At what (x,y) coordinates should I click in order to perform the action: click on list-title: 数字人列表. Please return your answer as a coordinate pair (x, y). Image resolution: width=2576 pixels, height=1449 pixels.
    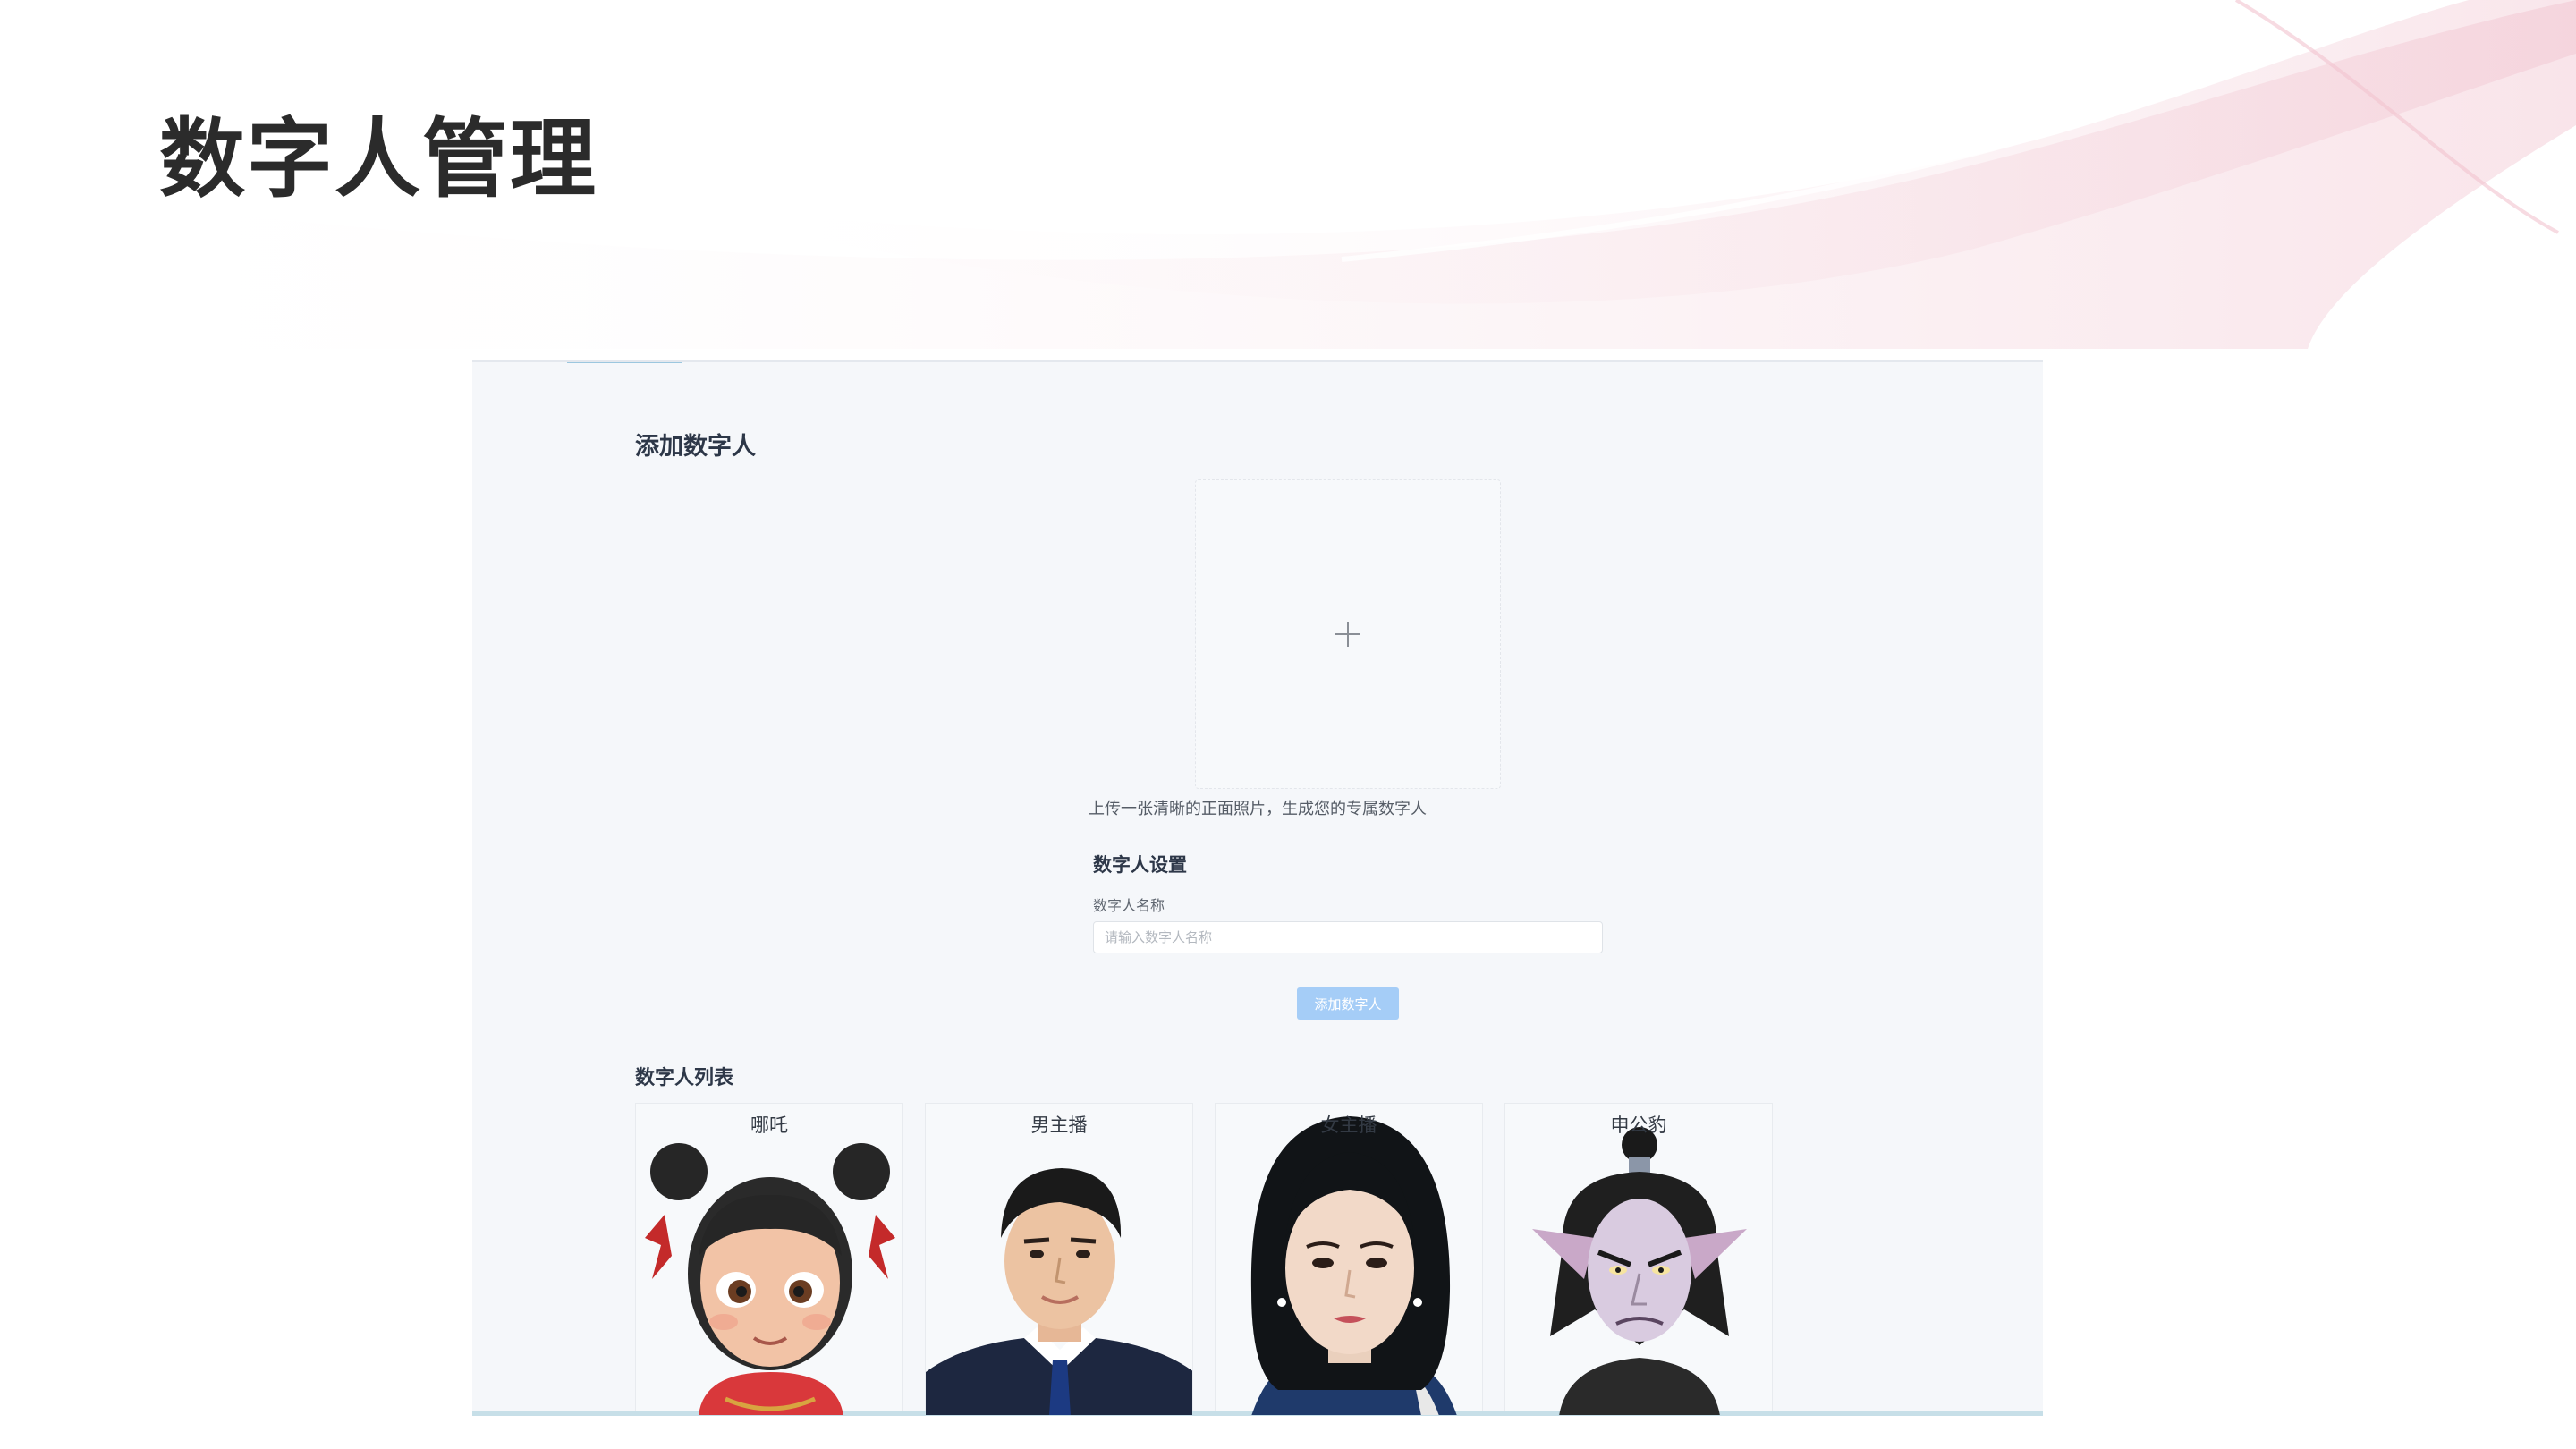
    Looking at the image, I should click on (684, 1078).